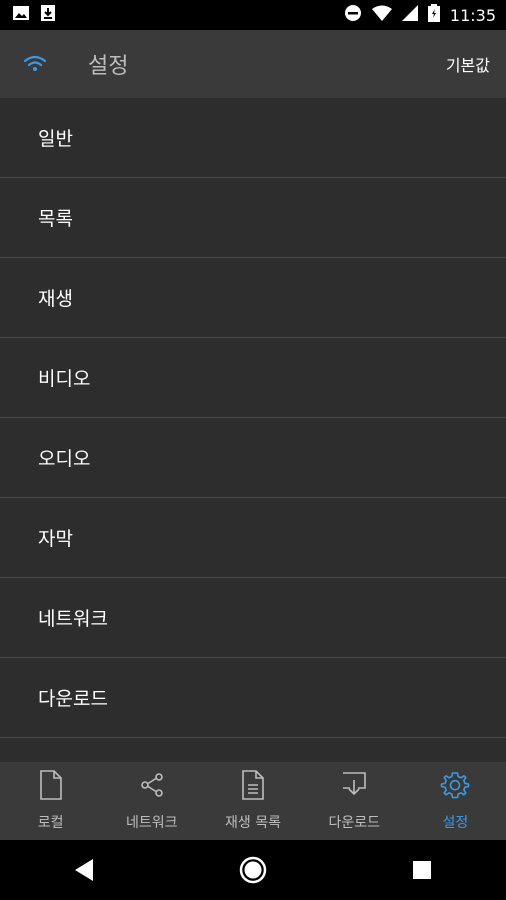 The width and height of the screenshot is (506, 900). I want to click on settings-item-list: 목록, so click(253, 218).